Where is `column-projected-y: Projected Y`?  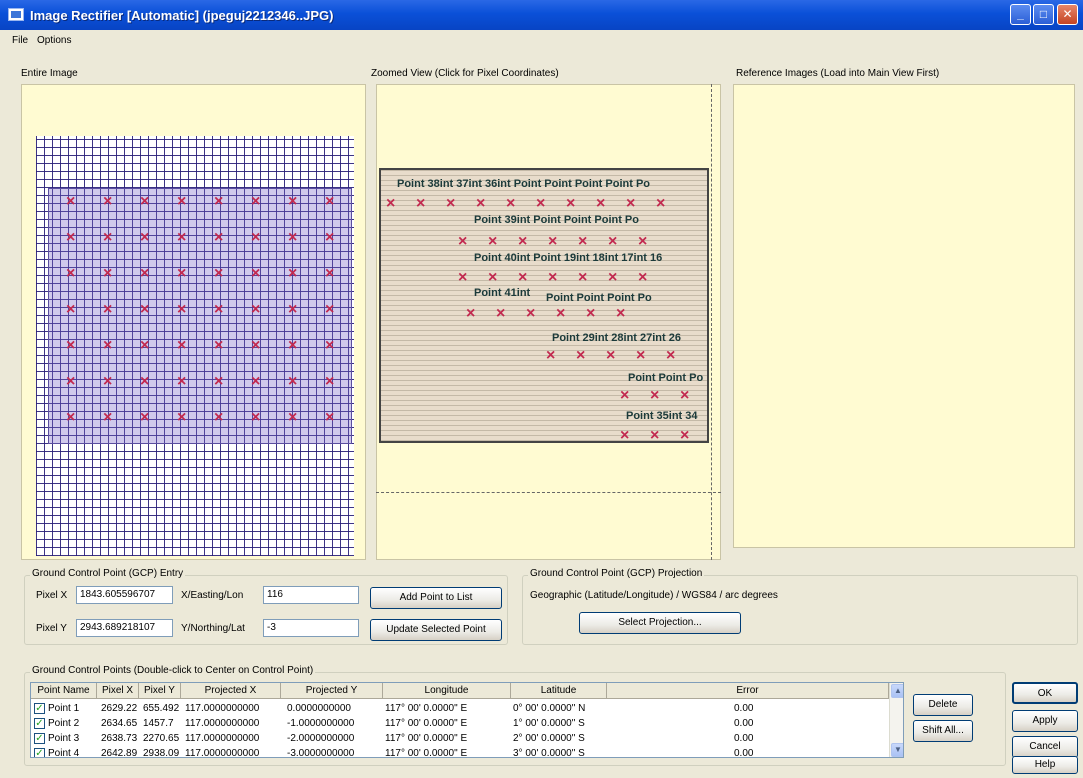 column-projected-y: Projected Y is located at coordinates (332, 691).